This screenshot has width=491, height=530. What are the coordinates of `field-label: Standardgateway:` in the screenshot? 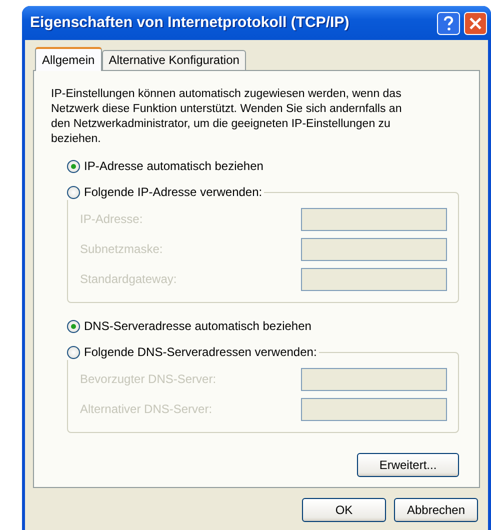 It's located at (128, 279).